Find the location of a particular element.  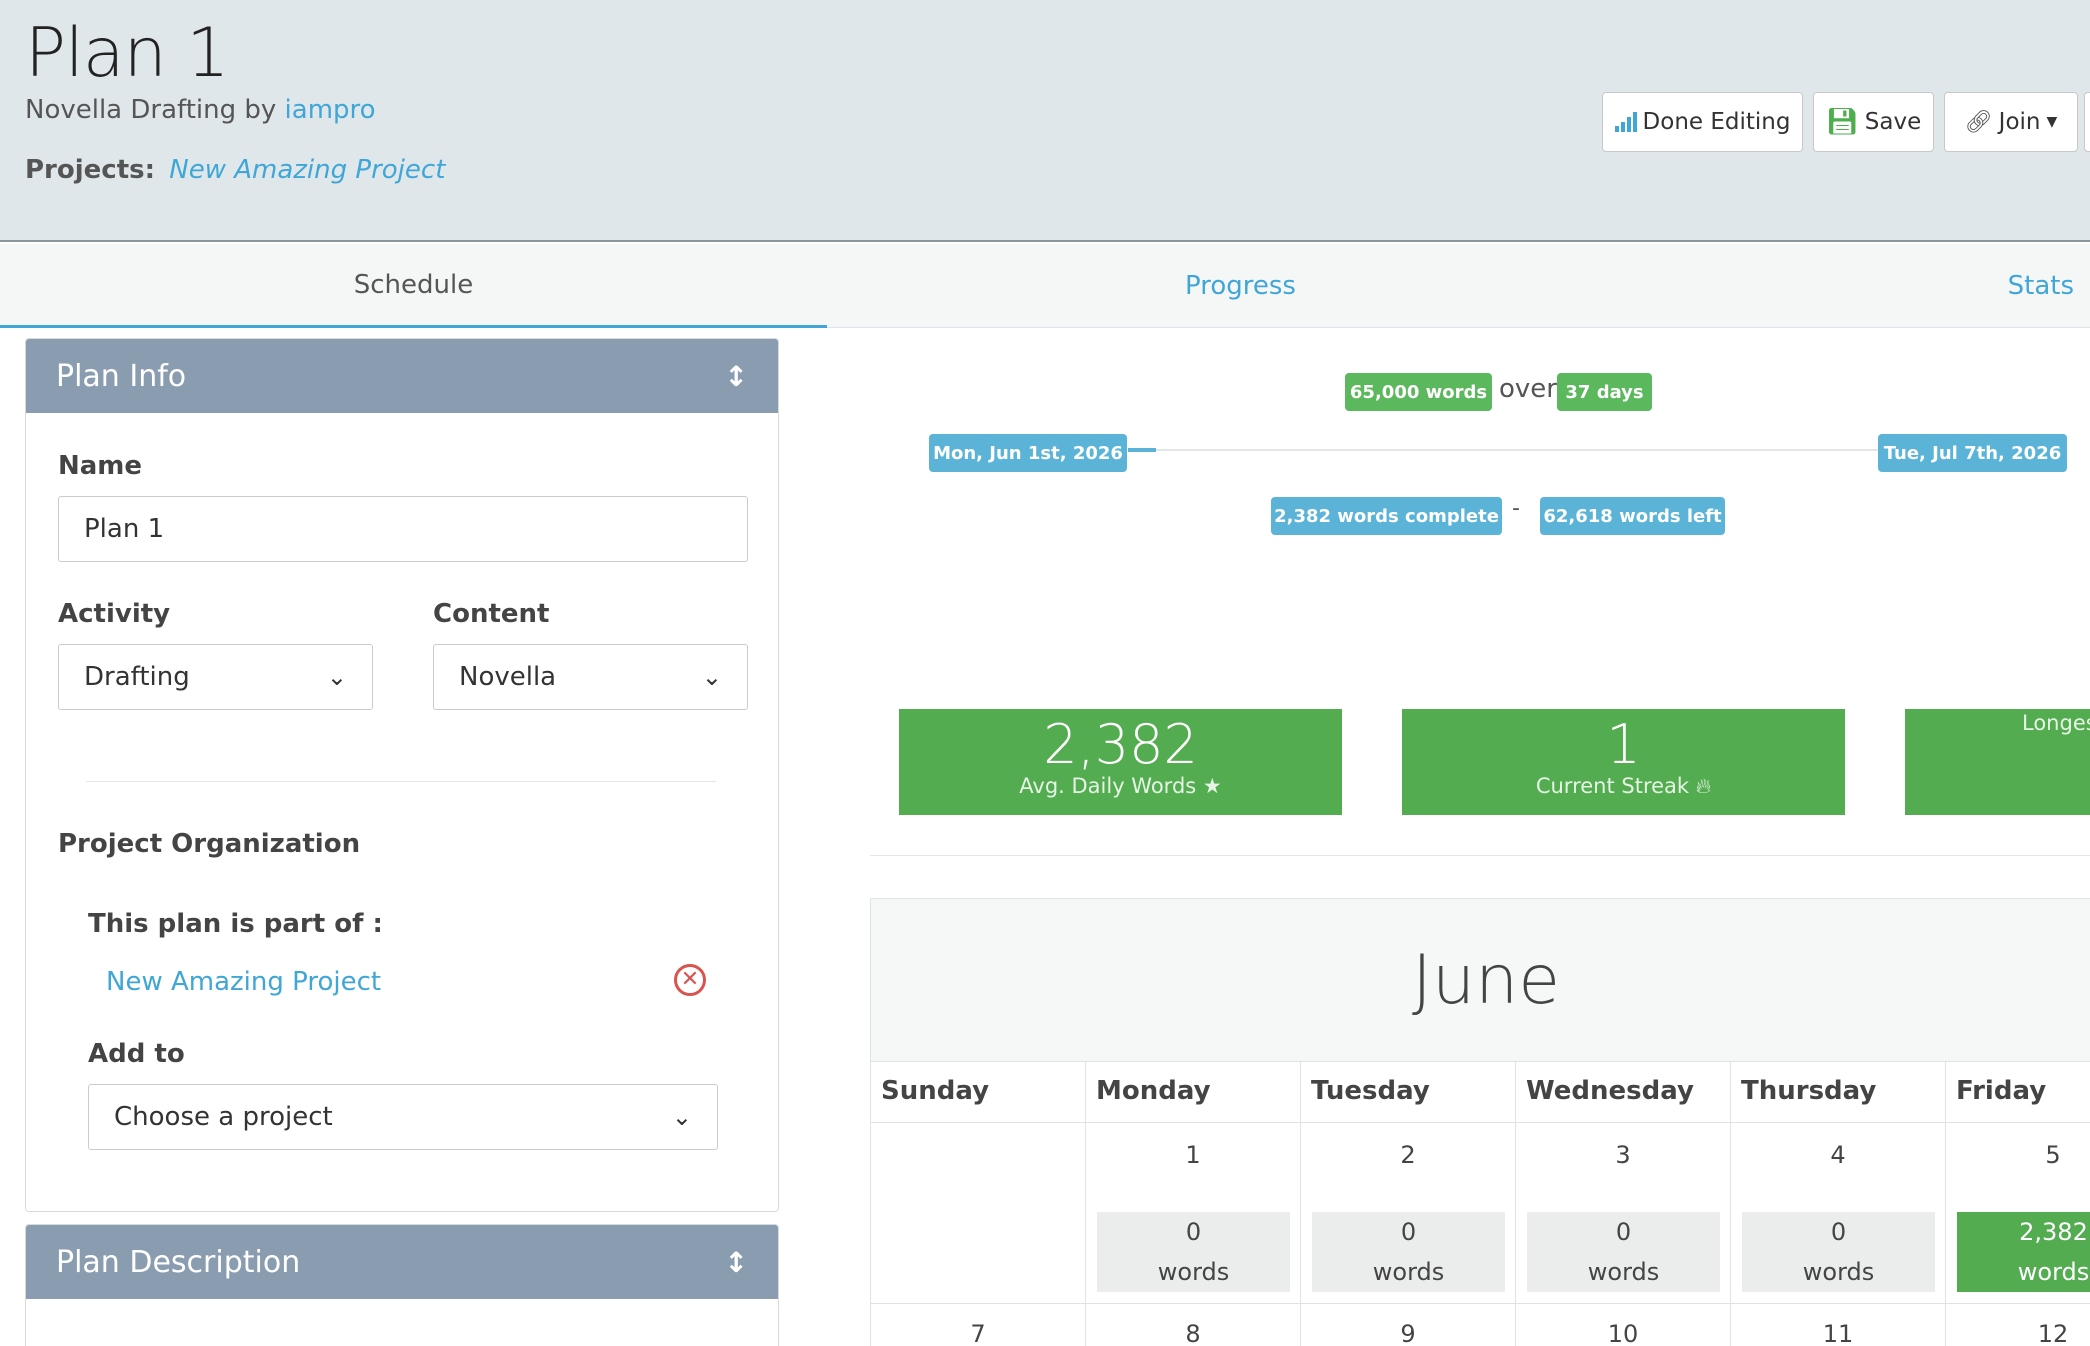

start-date-badge: Mon, Jun 1st, 2026 is located at coordinates (1028, 453).